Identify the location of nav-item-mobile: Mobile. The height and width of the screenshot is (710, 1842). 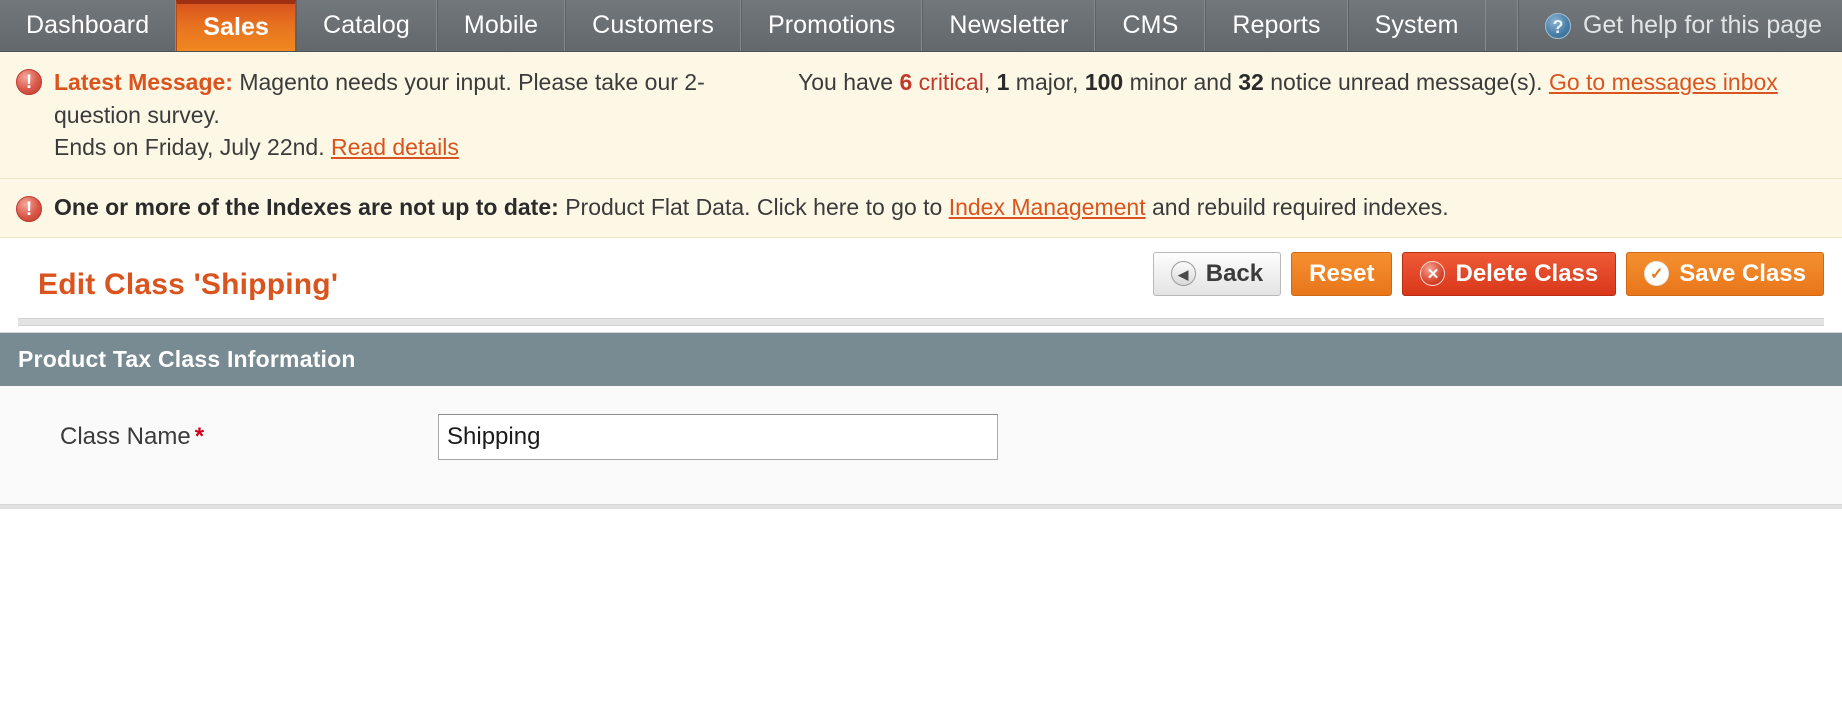
(501, 25).